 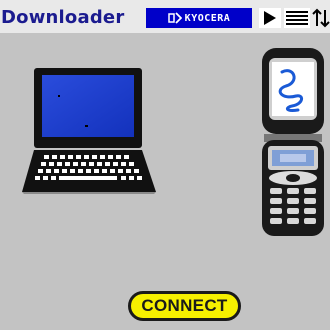 I want to click on kyocera-logo-icon, so click(x=174, y=18).